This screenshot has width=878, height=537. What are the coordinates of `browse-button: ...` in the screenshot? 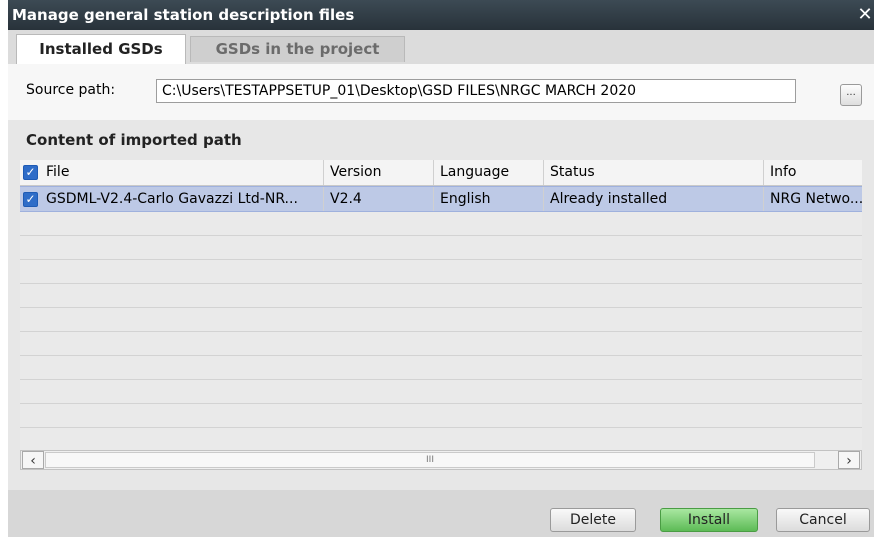 It's located at (851, 95).